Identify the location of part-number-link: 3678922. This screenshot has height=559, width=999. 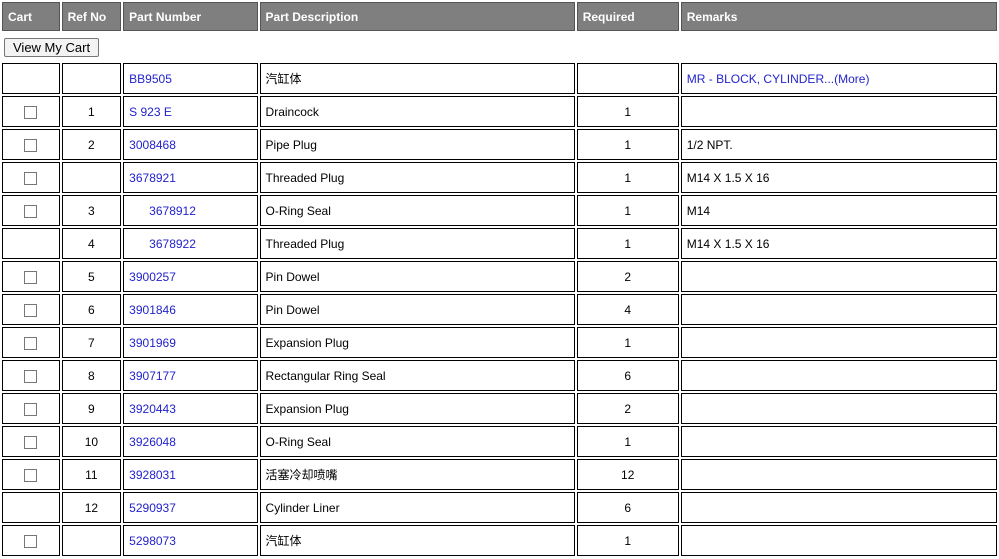
(162, 244).